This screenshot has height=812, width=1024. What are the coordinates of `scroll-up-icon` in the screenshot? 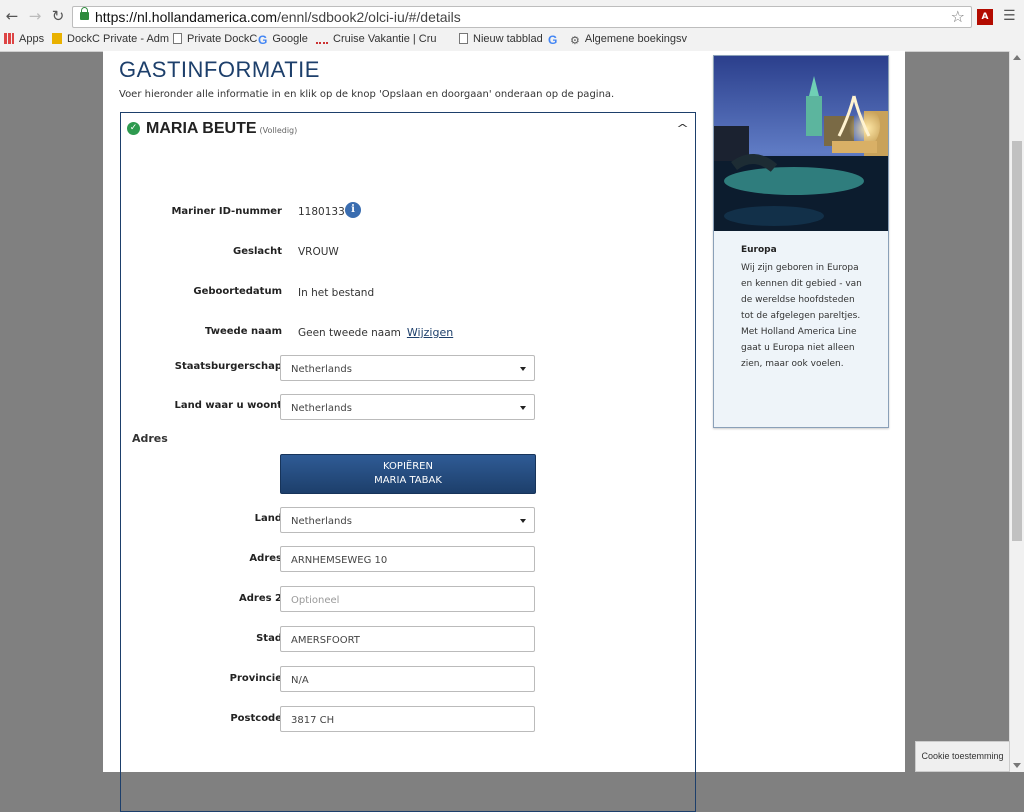 It's located at (1017, 57).